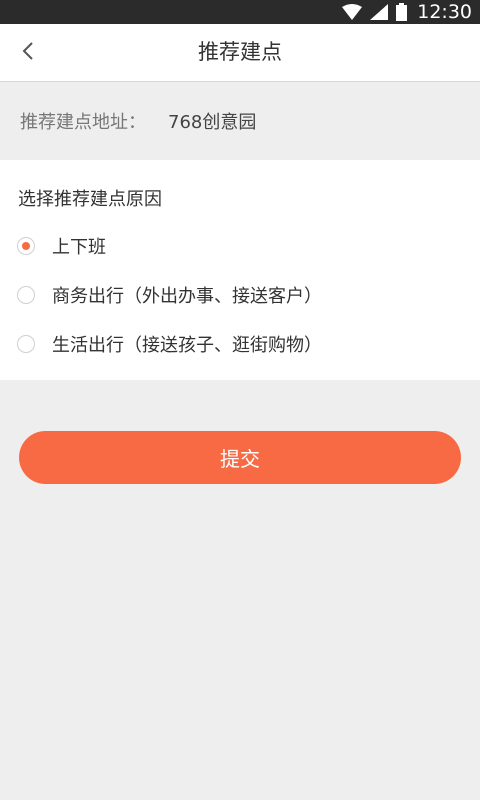 The image size is (480, 800). What do you see at coordinates (352, 12) in the screenshot?
I see `wifi-icon` at bounding box center [352, 12].